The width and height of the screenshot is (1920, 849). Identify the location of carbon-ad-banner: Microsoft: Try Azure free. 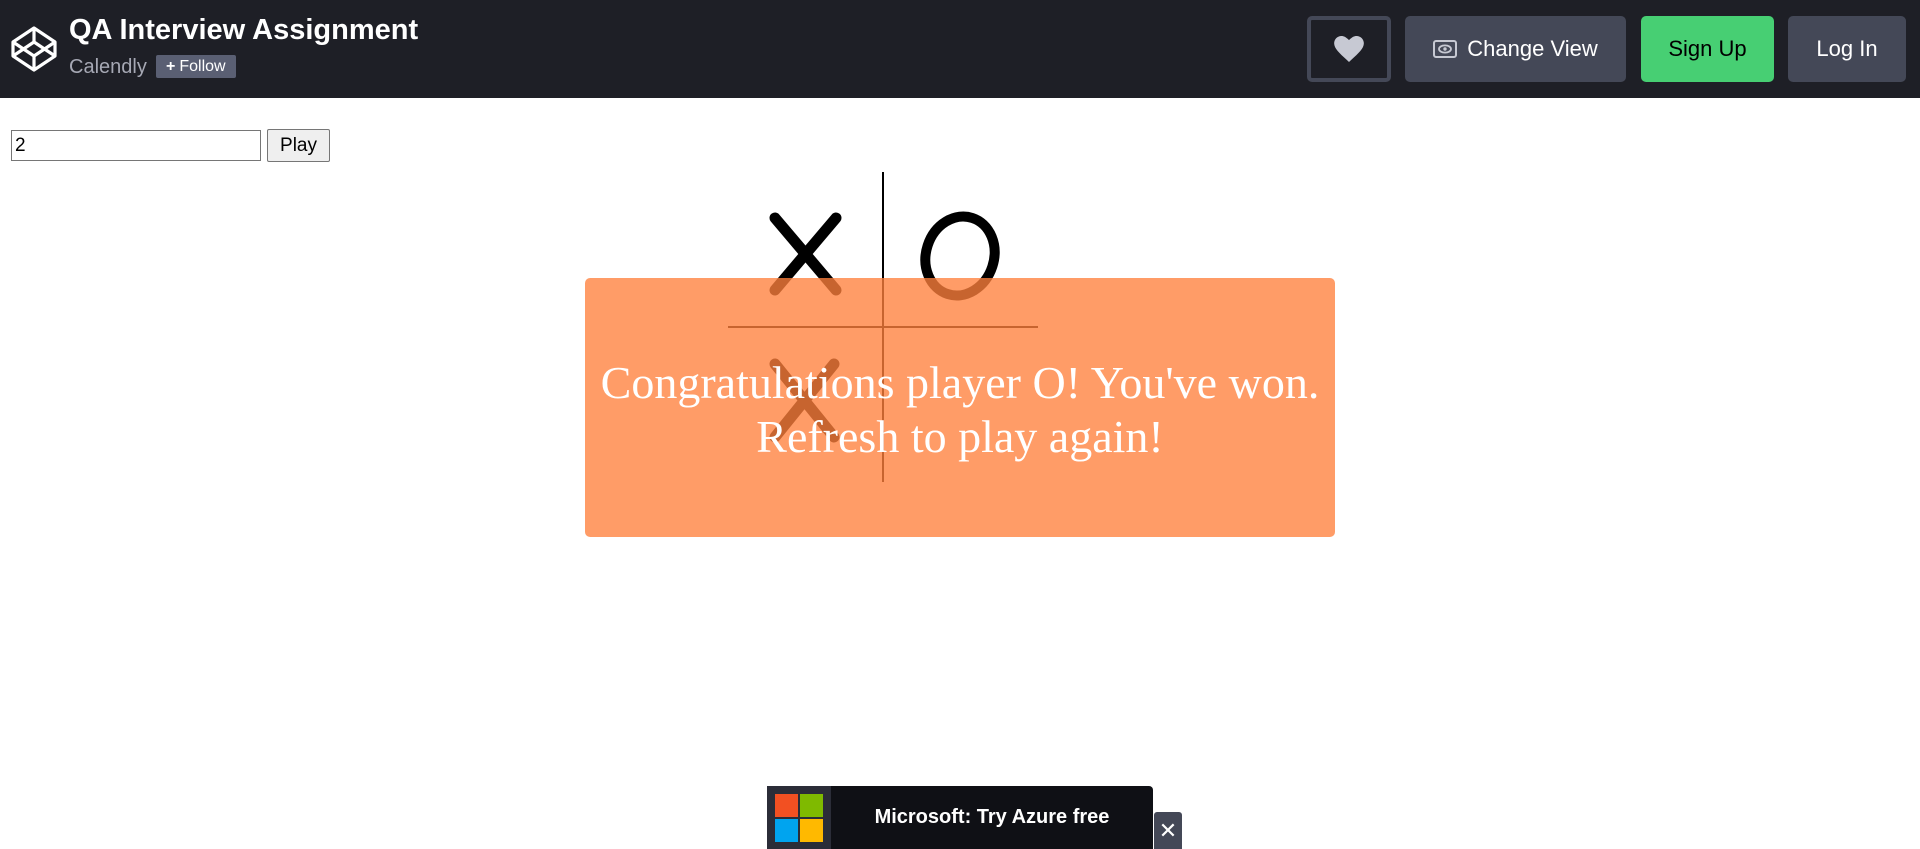
(960, 817).